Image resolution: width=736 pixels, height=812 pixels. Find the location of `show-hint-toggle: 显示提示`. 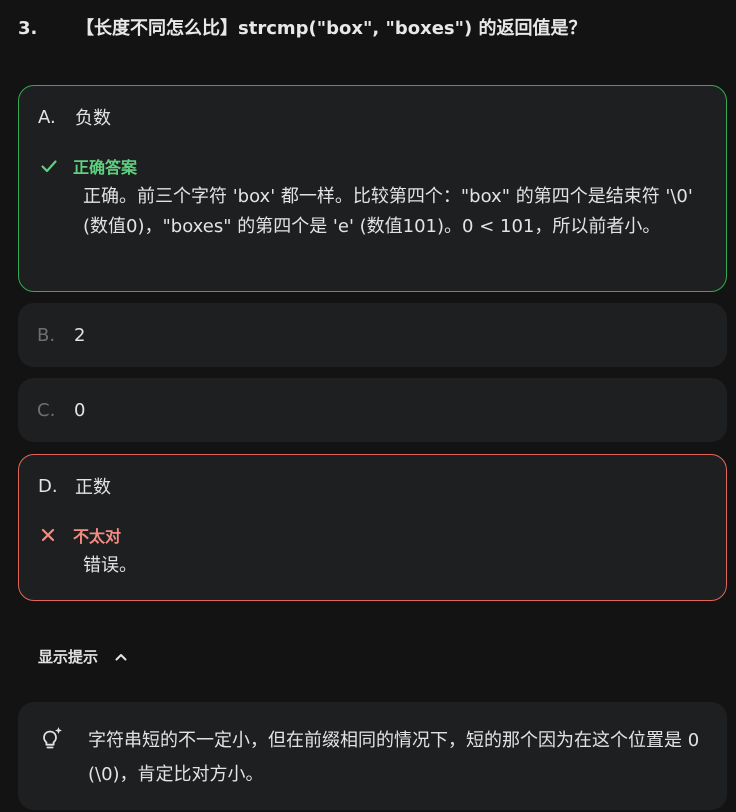

show-hint-toggle: 显示提示 is located at coordinates (83, 656).